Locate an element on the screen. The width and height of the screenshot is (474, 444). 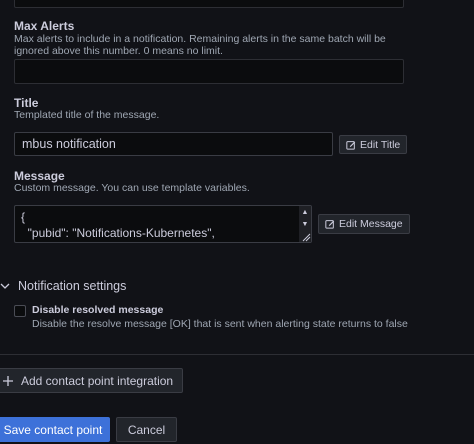
save-contact-point-button: Save contact point is located at coordinates (55, 429).